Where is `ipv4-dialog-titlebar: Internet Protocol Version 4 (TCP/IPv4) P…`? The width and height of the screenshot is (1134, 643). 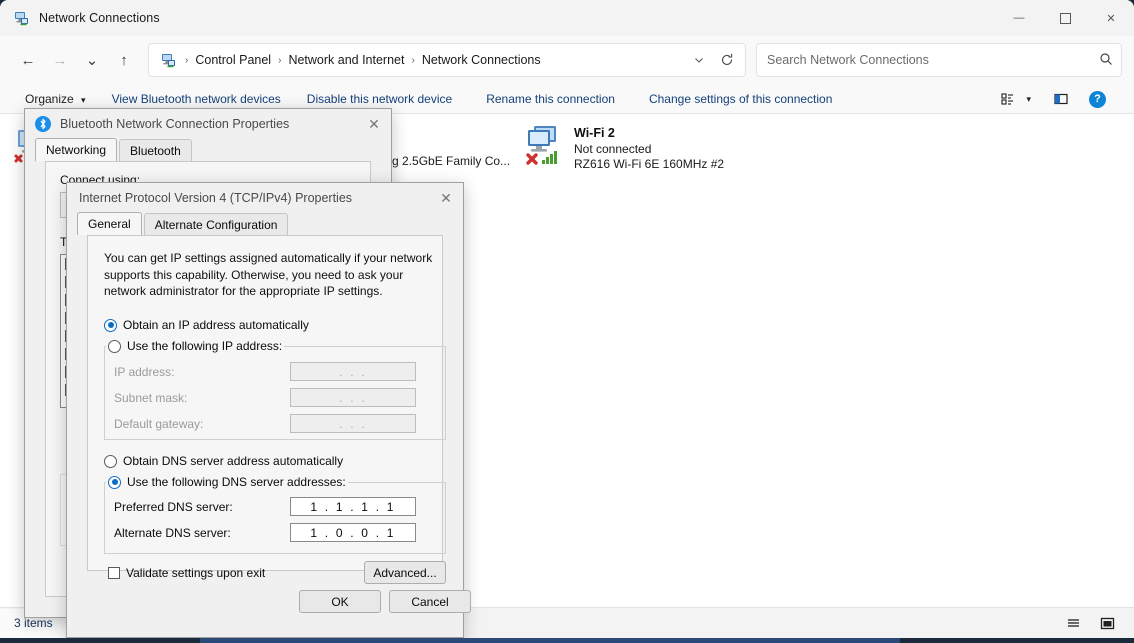
ipv4-dialog-titlebar: Internet Protocol Version 4 (TCP/IPv4) P… is located at coordinates (265, 198).